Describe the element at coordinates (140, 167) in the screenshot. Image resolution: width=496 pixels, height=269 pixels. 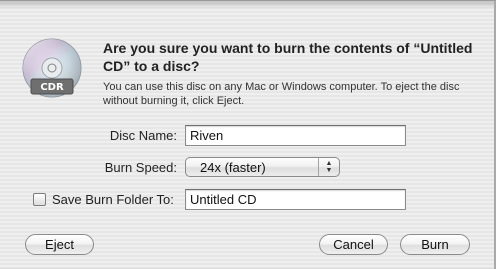
I see `burn-speed-label: Burn Speed:` at that location.